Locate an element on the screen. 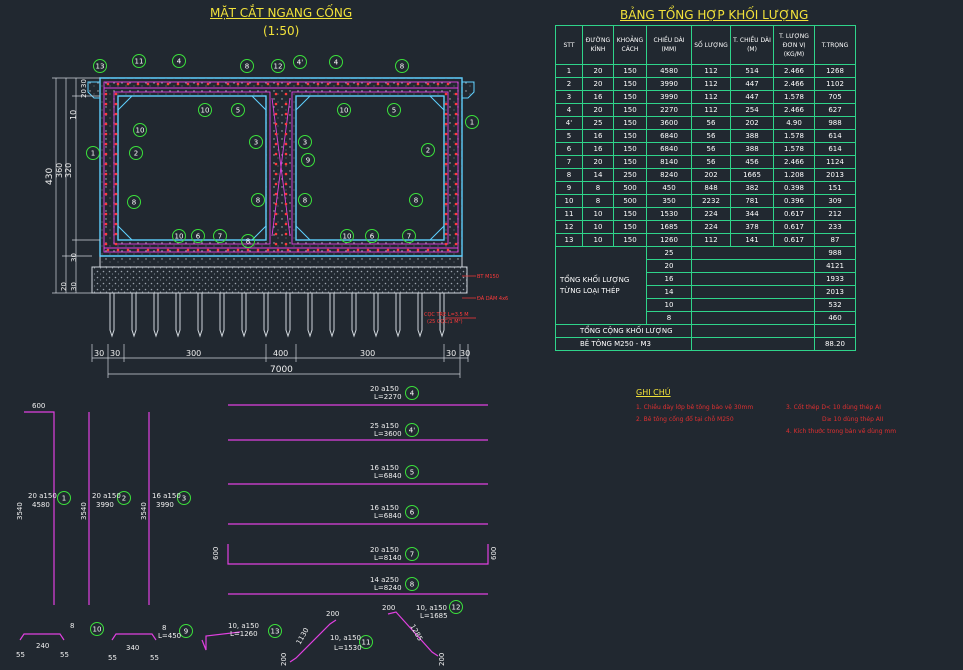  bb-d3-4: 200 is located at coordinates (442, 659).